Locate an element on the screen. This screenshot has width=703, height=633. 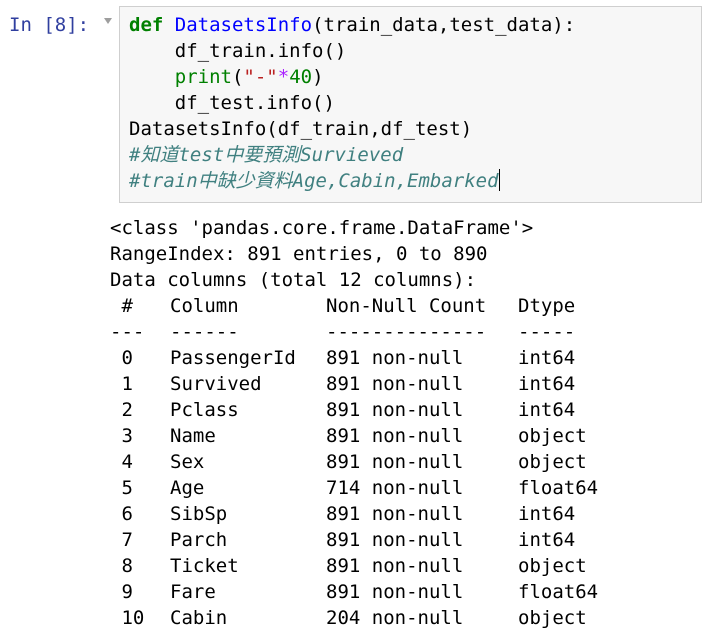
row-non-null-count: 204 non-null is located at coordinates (395, 618).